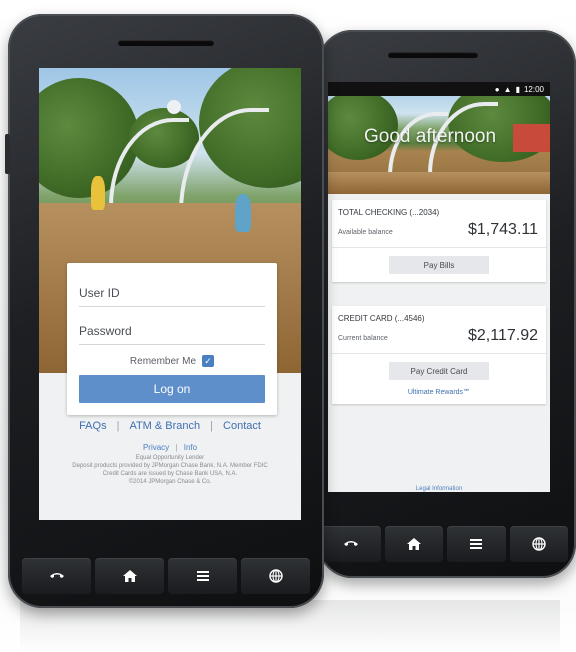 Image resolution: width=576 pixels, height=652 pixels. I want to click on balance-row: Available balance $1,743.11, so click(439, 232).